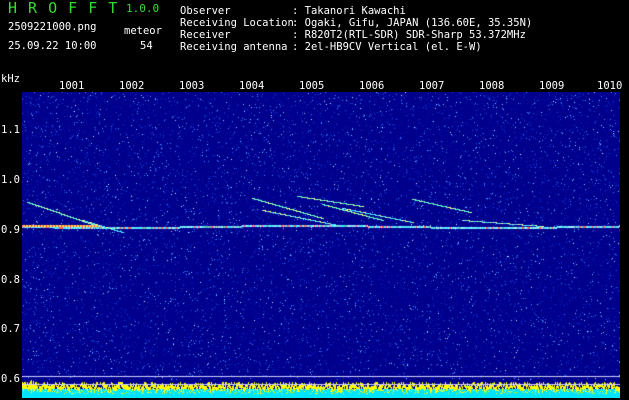 The image size is (629, 400). What do you see at coordinates (143, 8) in the screenshot?
I see `app-version: 1.0.0` at bounding box center [143, 8].